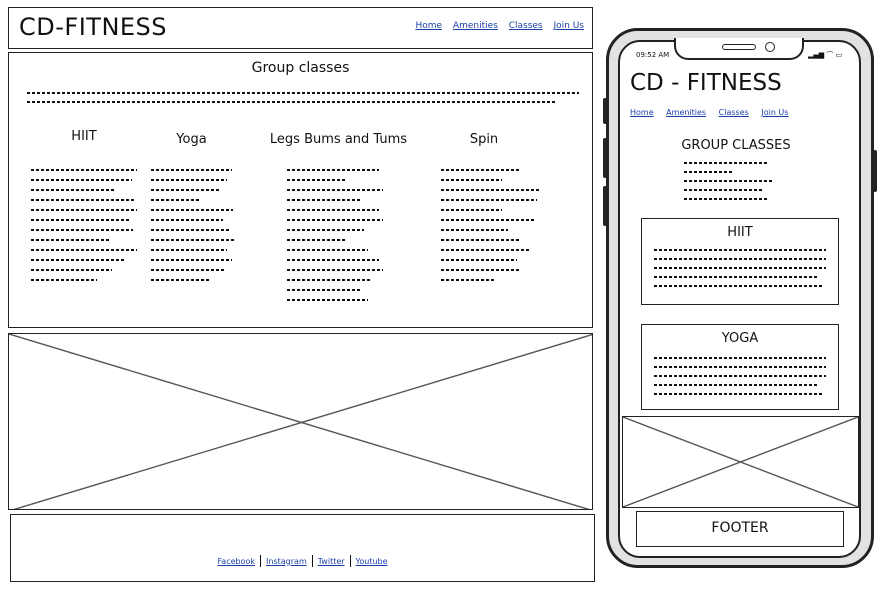 The width and height of the screenshot is (888, 591). What do you see at coordinates (191, 139) in the screenshot?
I see `class-title-yoga: Yoga` at bounding box center [191, 139].